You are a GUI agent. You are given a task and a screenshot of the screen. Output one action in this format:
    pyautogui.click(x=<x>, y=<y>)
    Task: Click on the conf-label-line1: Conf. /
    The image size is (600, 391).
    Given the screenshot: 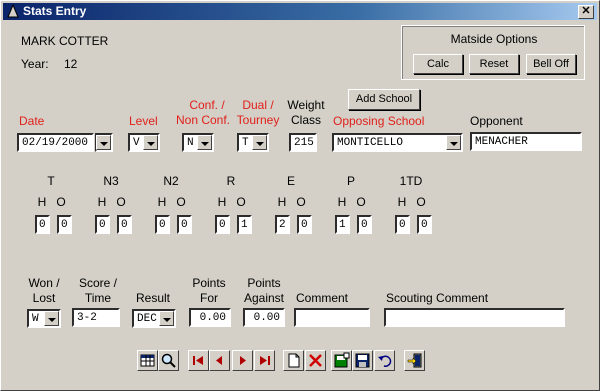 What is the action you would take?
    pyautogui.click(x=207, y=105)
    